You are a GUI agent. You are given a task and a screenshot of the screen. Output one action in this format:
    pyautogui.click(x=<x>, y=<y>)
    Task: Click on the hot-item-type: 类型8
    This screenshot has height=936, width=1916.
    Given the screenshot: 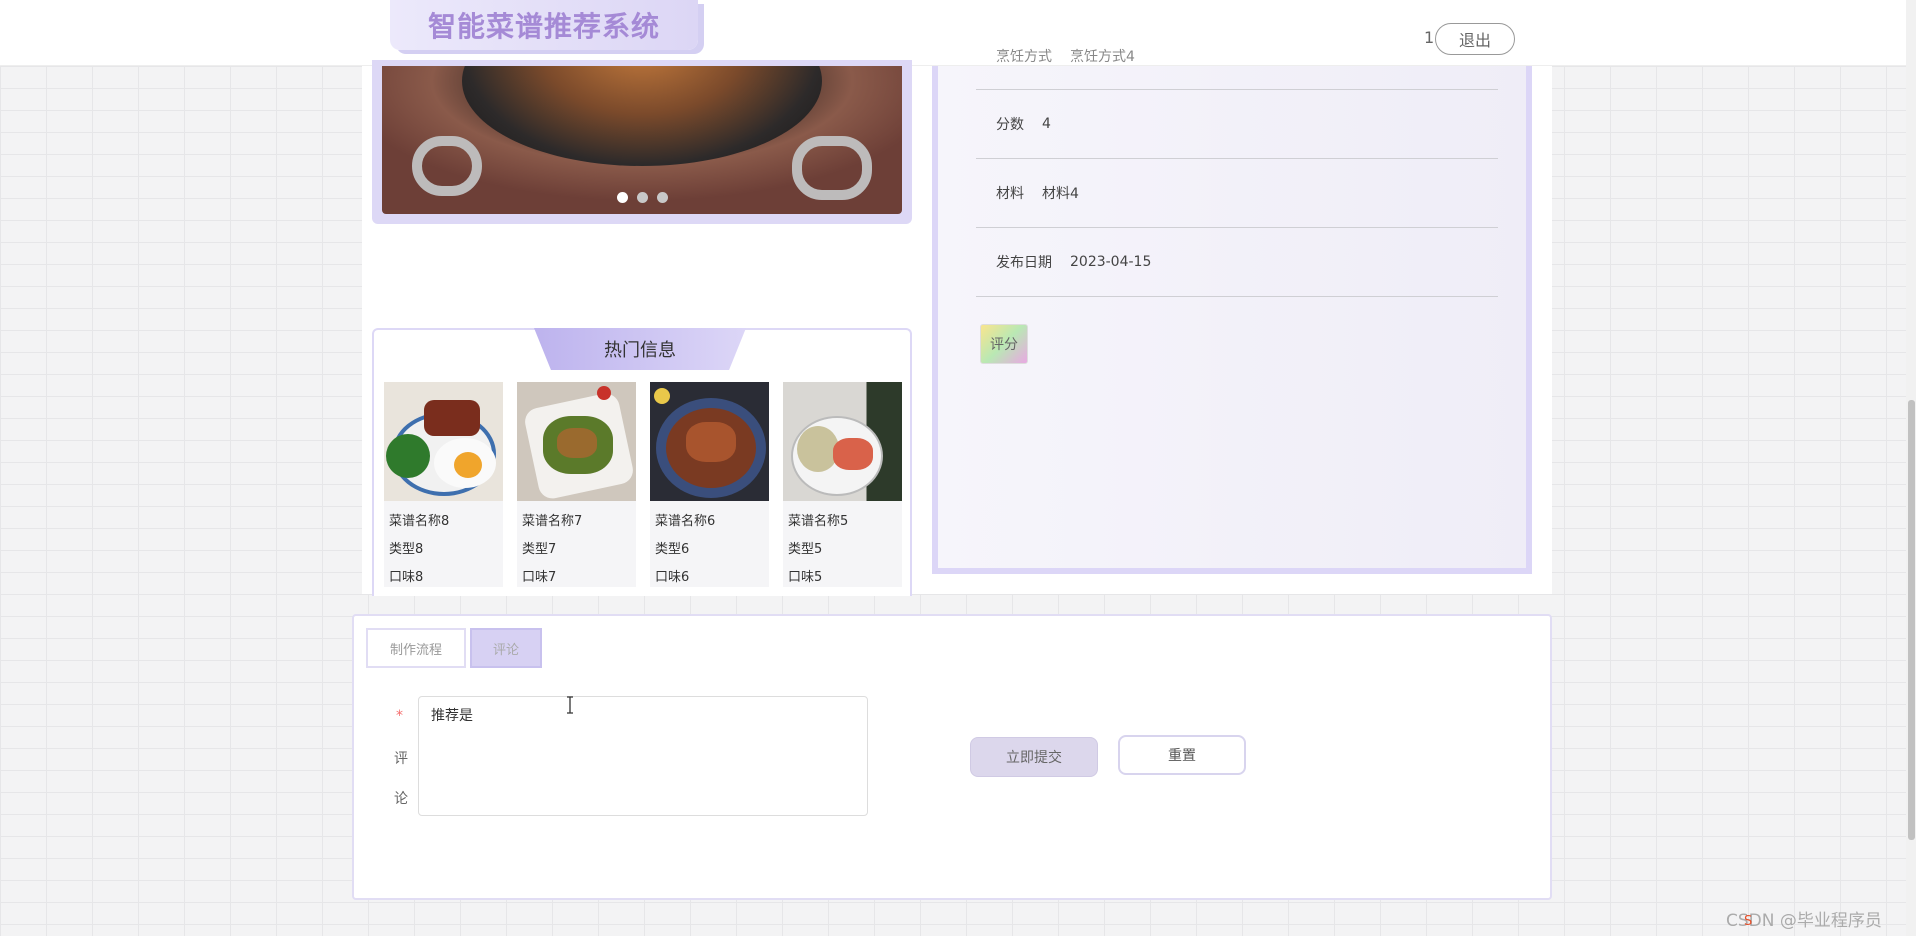 What is the action you would take?
    pyautogui.click(x=406, y=549)
    